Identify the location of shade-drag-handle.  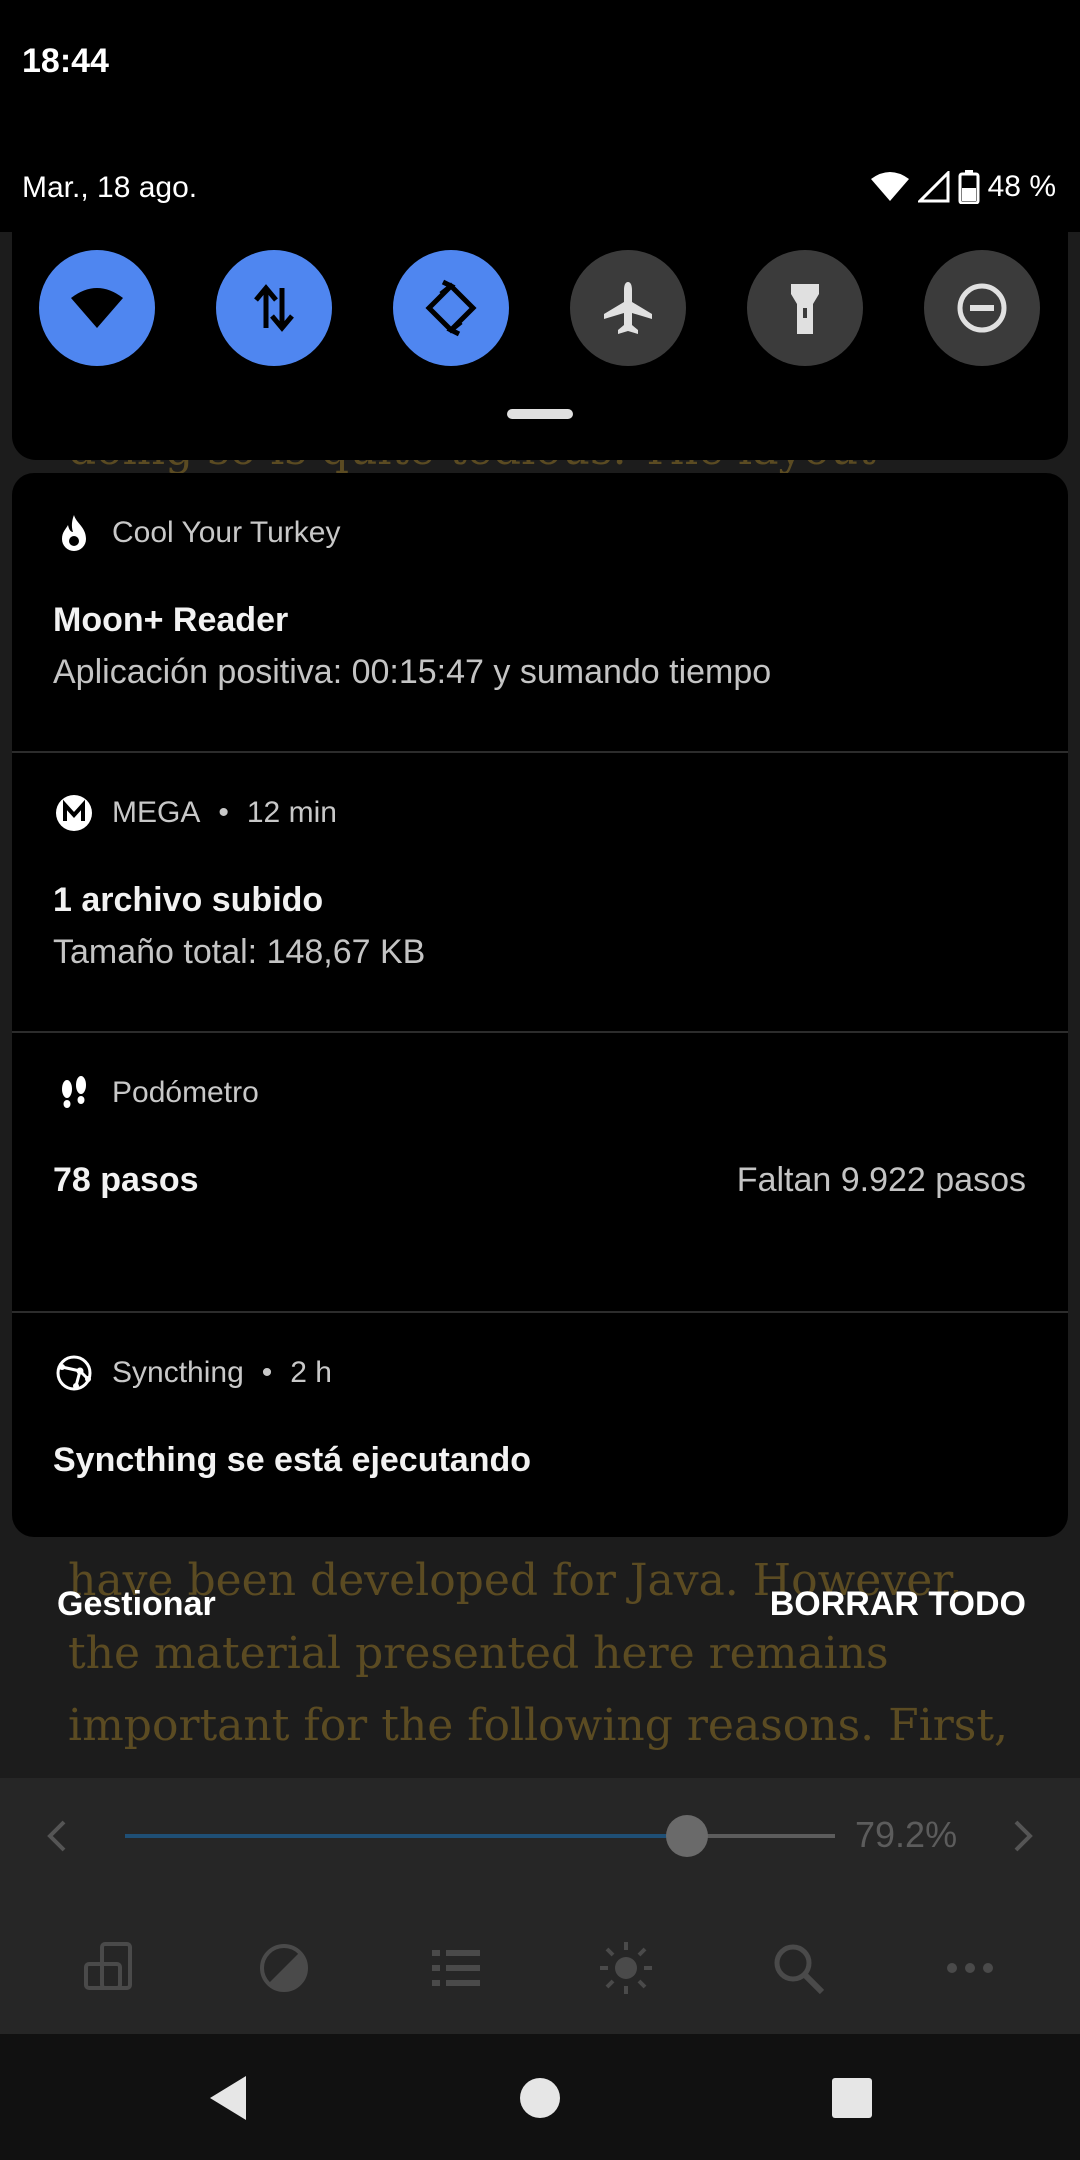
(540, 414).